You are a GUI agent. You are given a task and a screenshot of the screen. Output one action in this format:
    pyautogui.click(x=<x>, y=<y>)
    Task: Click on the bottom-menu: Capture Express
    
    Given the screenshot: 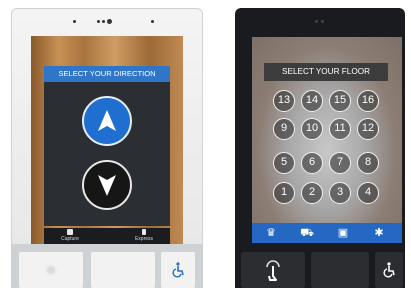 What is the action you would take?
    pyautogui.click(x=107, y=236)
    